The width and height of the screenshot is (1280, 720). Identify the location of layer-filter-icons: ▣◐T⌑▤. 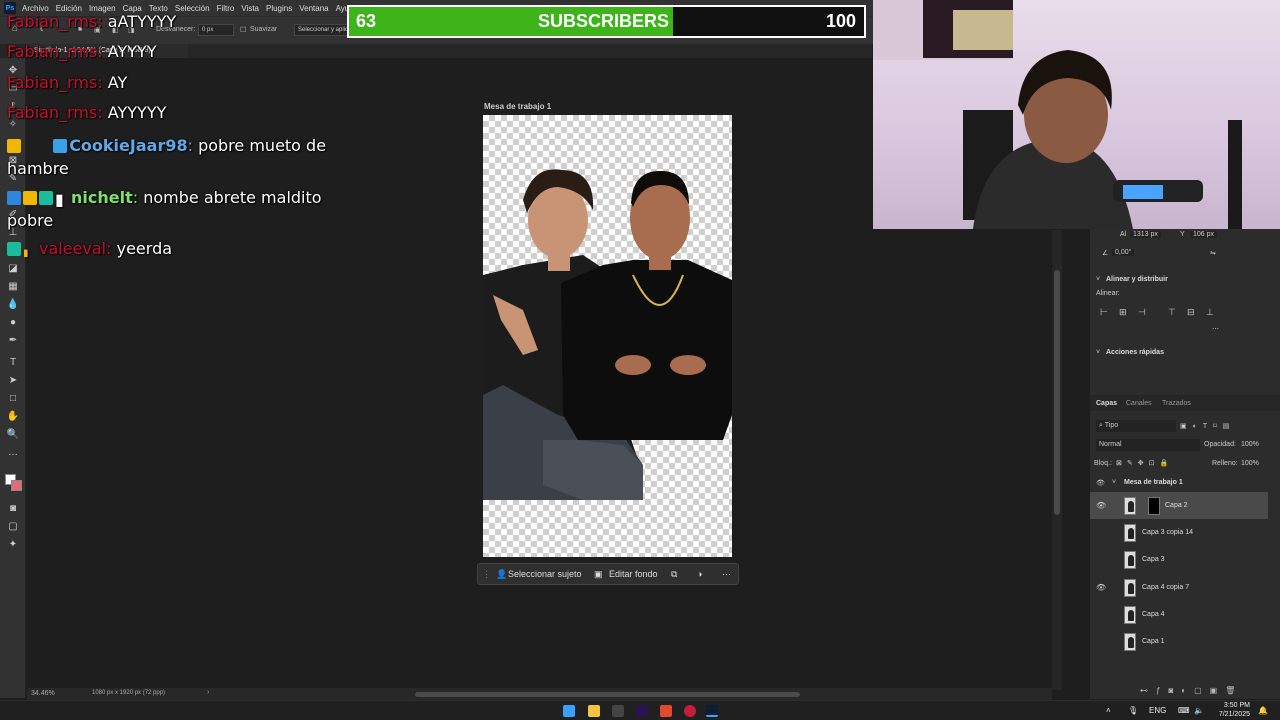
(1207, 426).